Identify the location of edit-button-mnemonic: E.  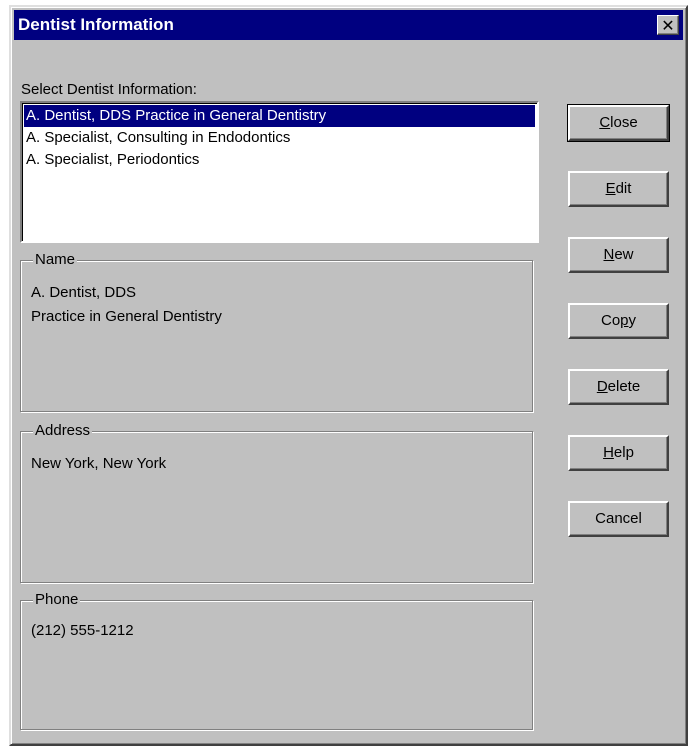
(610, 188).